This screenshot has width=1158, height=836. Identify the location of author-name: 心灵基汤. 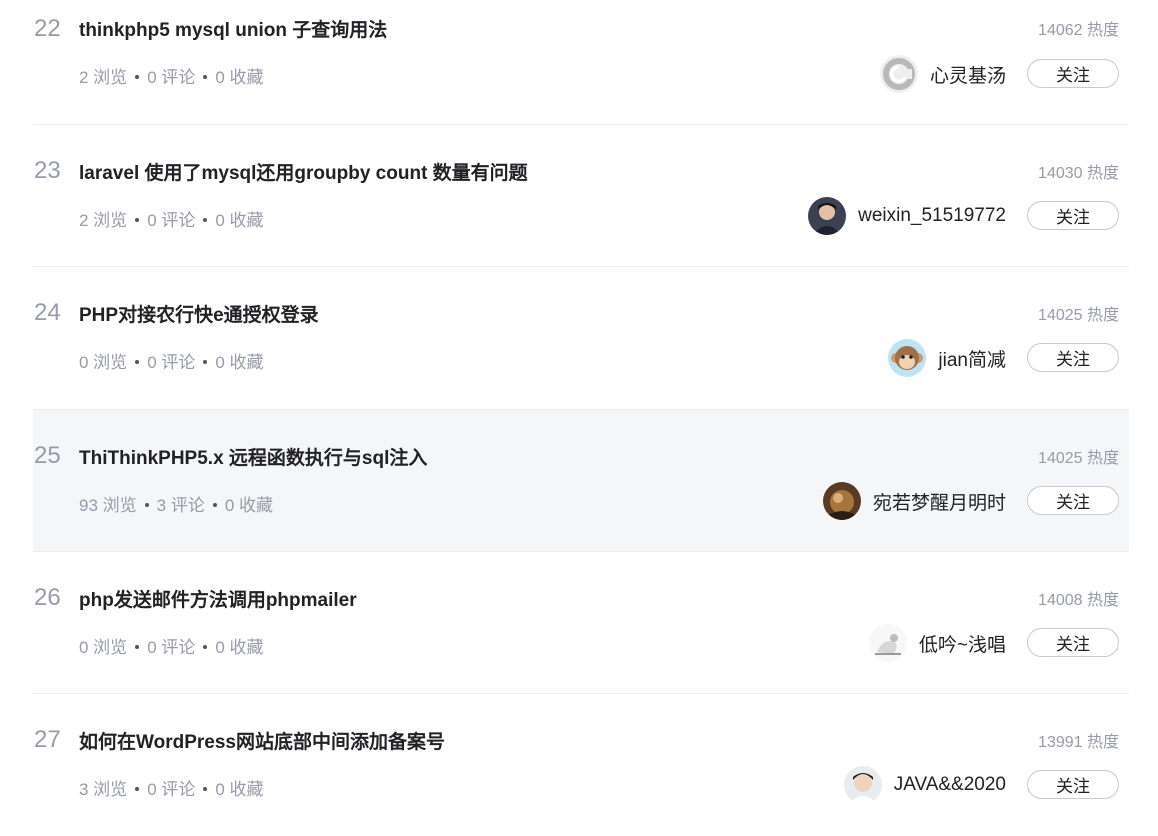
(968, 74).